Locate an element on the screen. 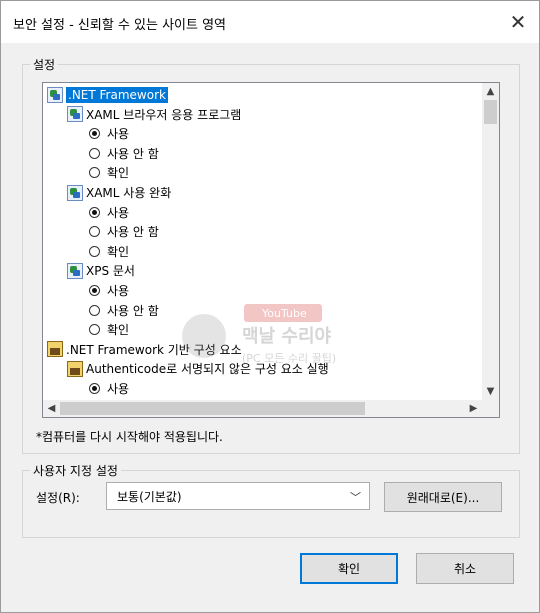  horizontal-scrollbar: ◀ ▶ is located at coordinates (262, 408).